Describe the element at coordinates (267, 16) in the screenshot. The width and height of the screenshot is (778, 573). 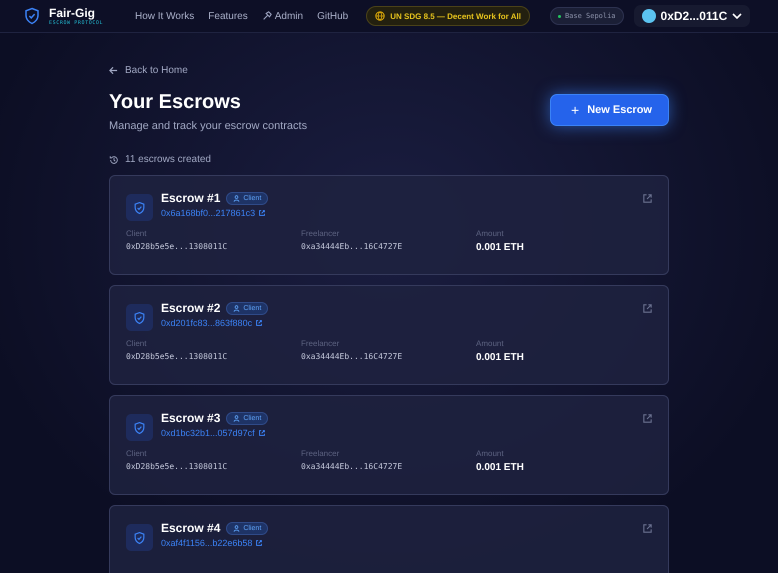
I see `hammer-icon` at that location.